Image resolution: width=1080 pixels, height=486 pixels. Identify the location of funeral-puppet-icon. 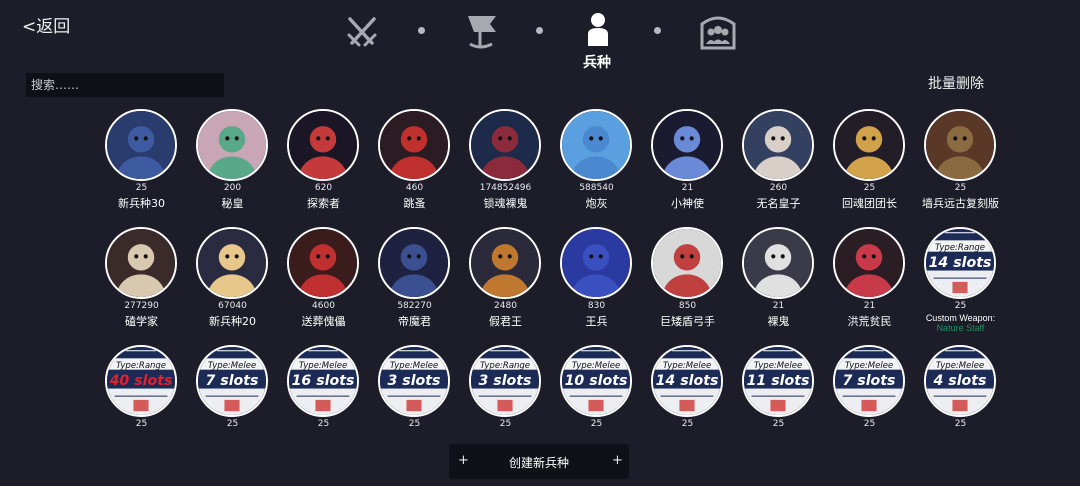
(323, 263).